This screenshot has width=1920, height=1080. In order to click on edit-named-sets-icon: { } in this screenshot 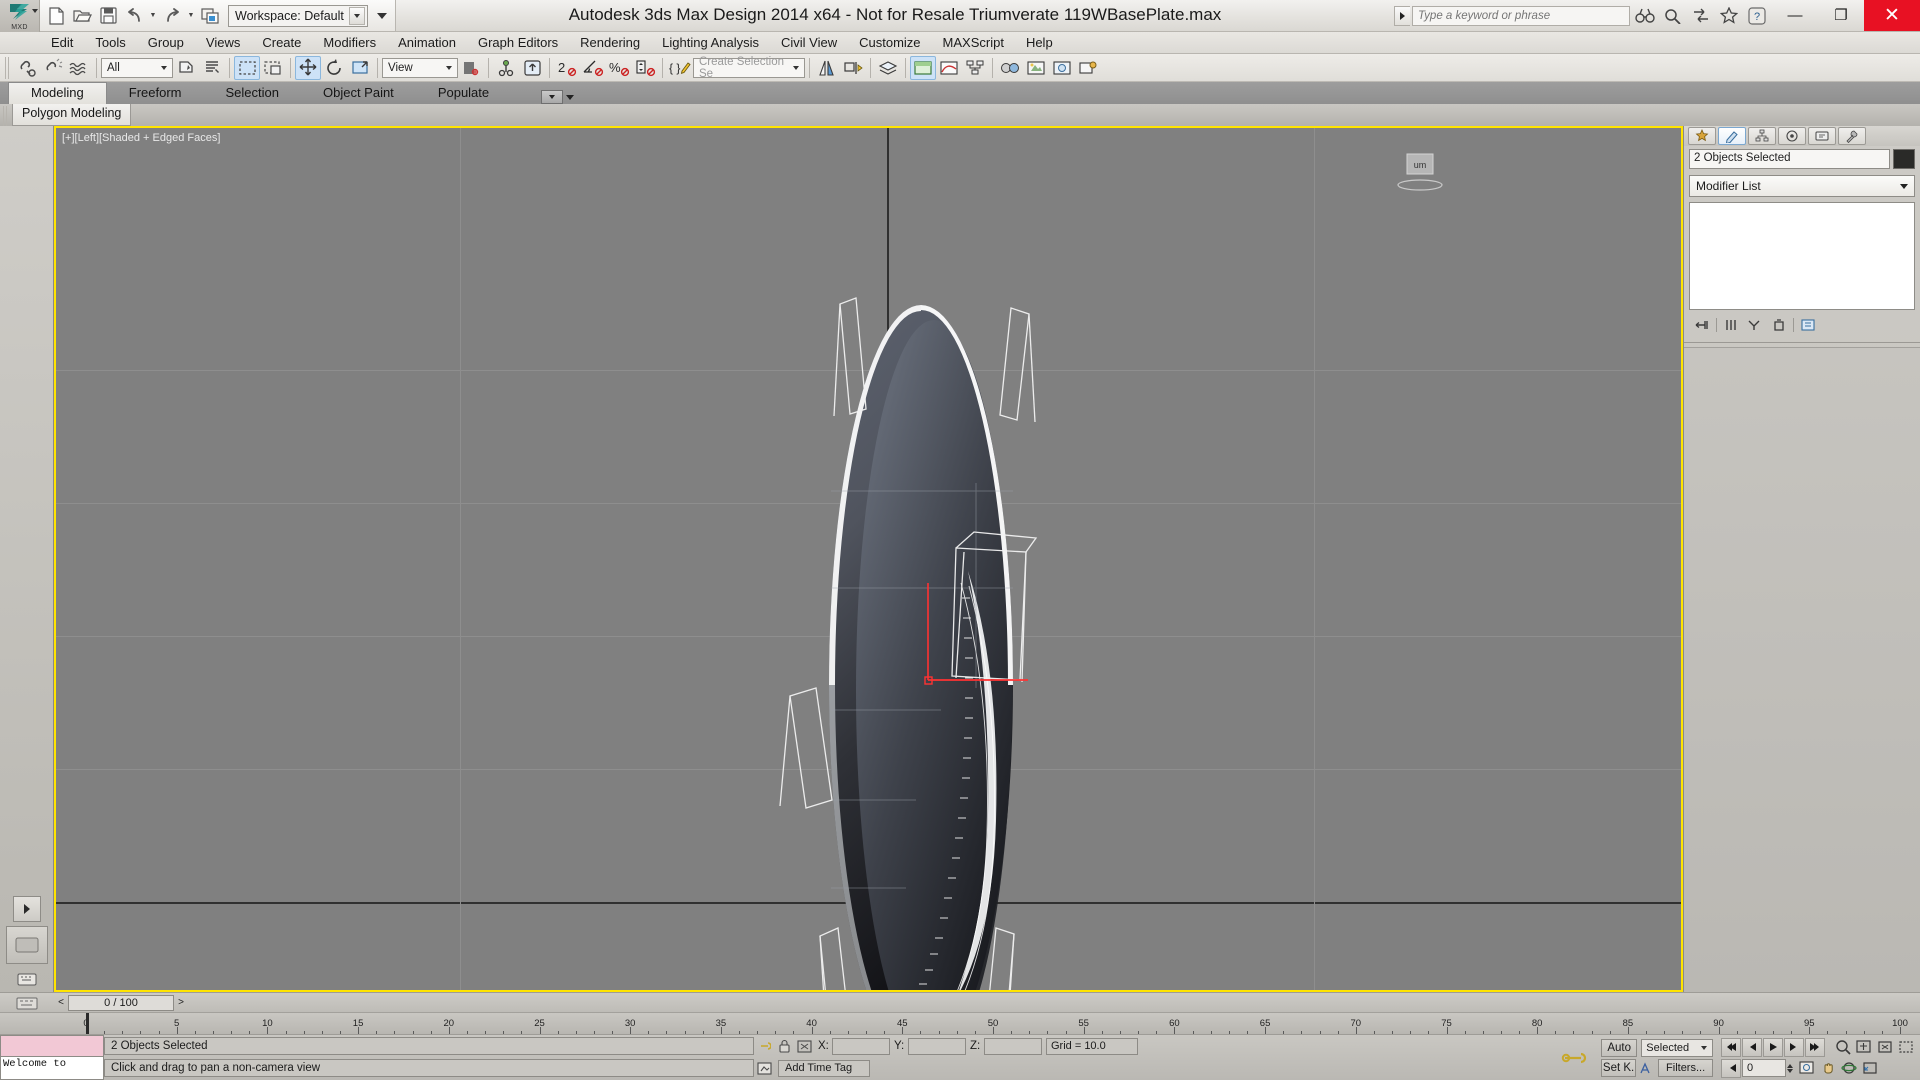, I will do `click(680, 68)`.